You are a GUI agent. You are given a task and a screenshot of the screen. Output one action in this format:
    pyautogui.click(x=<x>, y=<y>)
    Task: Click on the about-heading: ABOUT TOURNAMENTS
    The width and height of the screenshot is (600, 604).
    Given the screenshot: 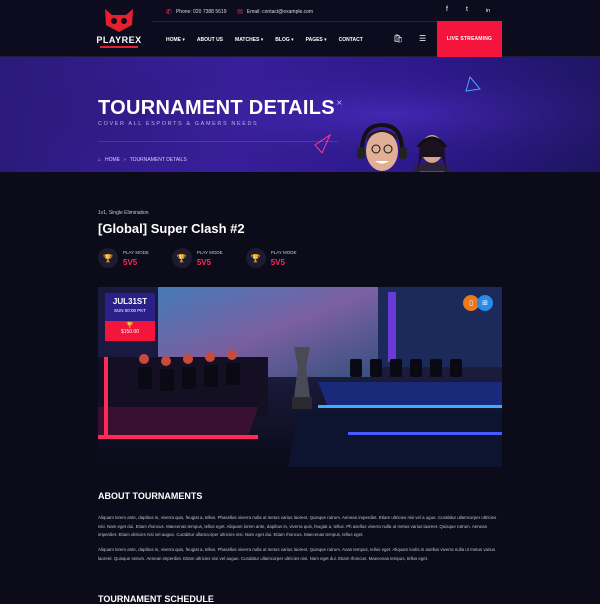 What is the action you would take?
    pyautogui.click(x=150, y=496)
    